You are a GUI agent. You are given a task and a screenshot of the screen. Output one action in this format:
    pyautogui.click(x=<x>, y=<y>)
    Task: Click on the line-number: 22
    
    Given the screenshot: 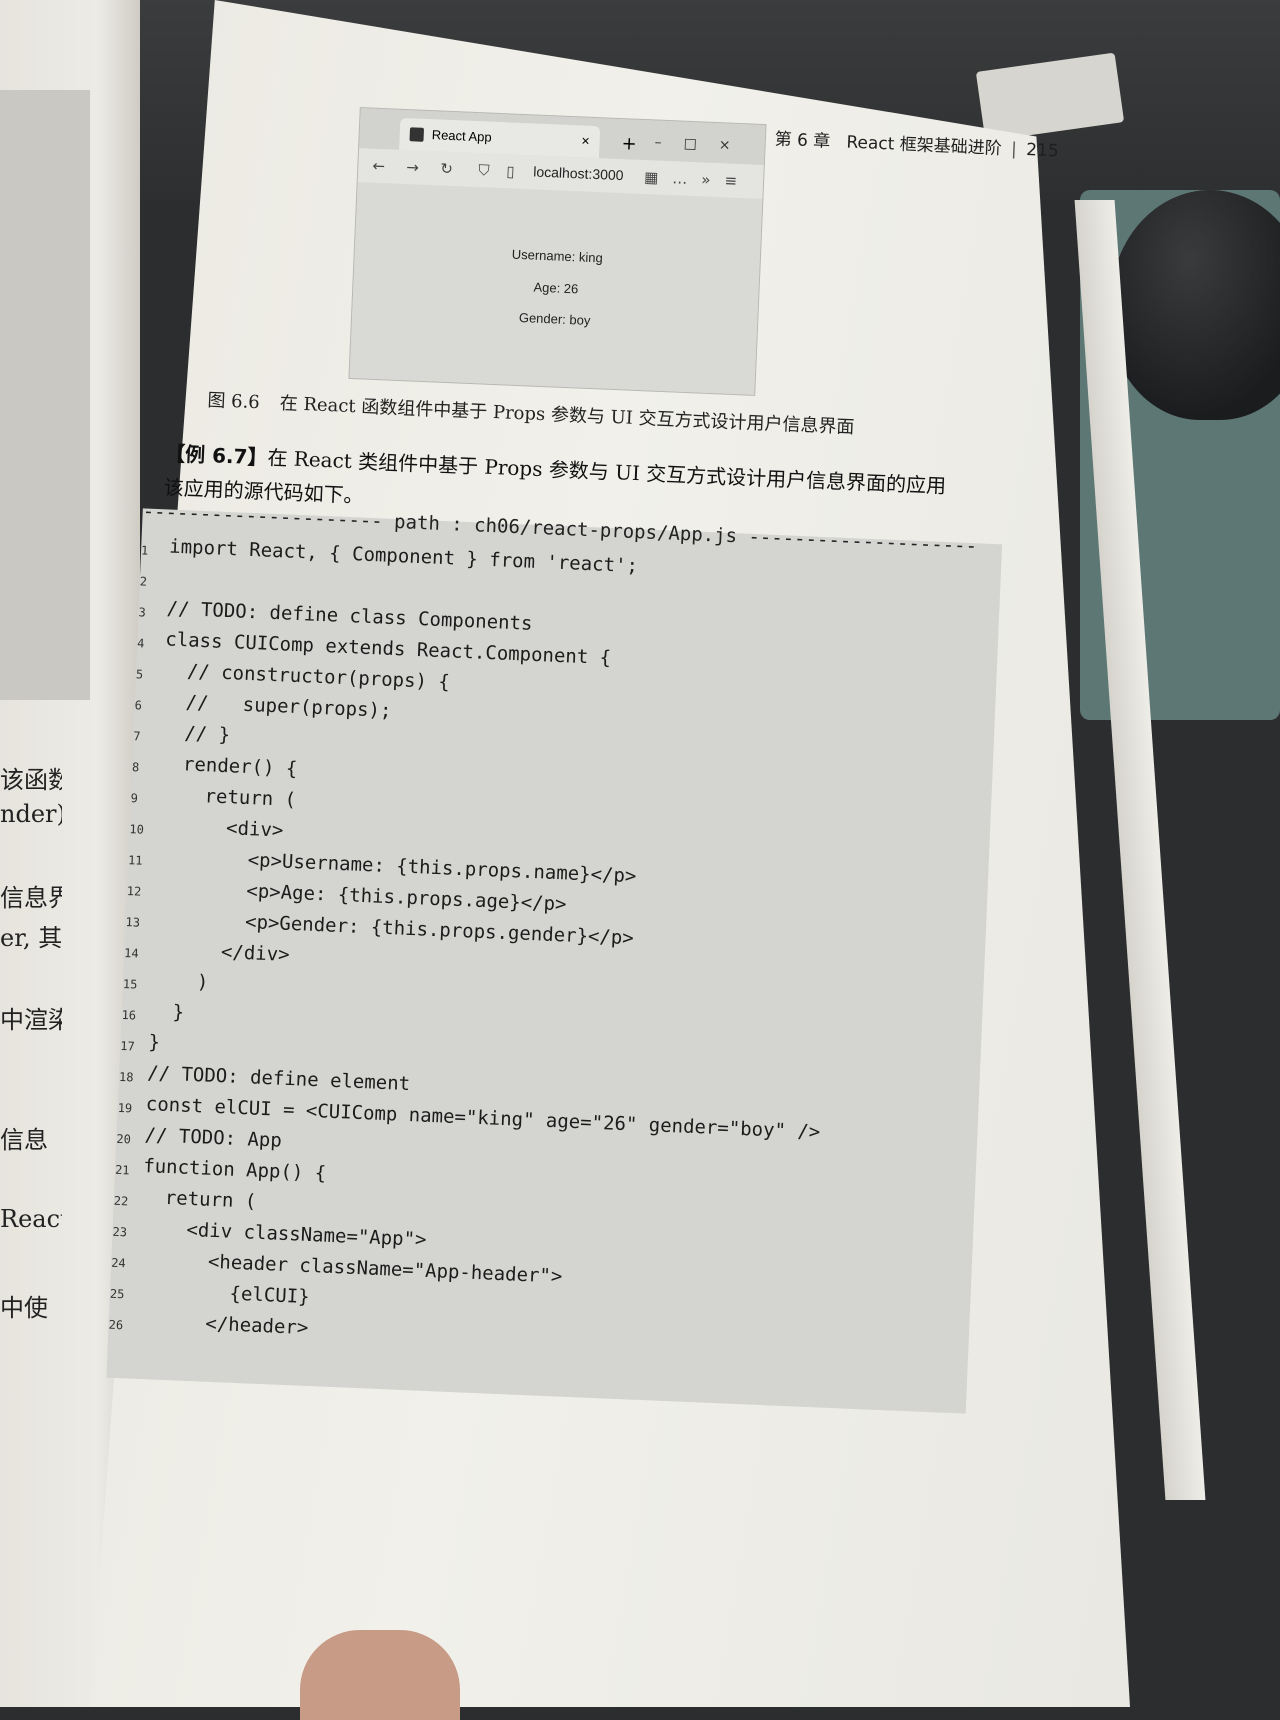 What is the action you would take?
    pyautogui.click(x=121, y=1201)
    